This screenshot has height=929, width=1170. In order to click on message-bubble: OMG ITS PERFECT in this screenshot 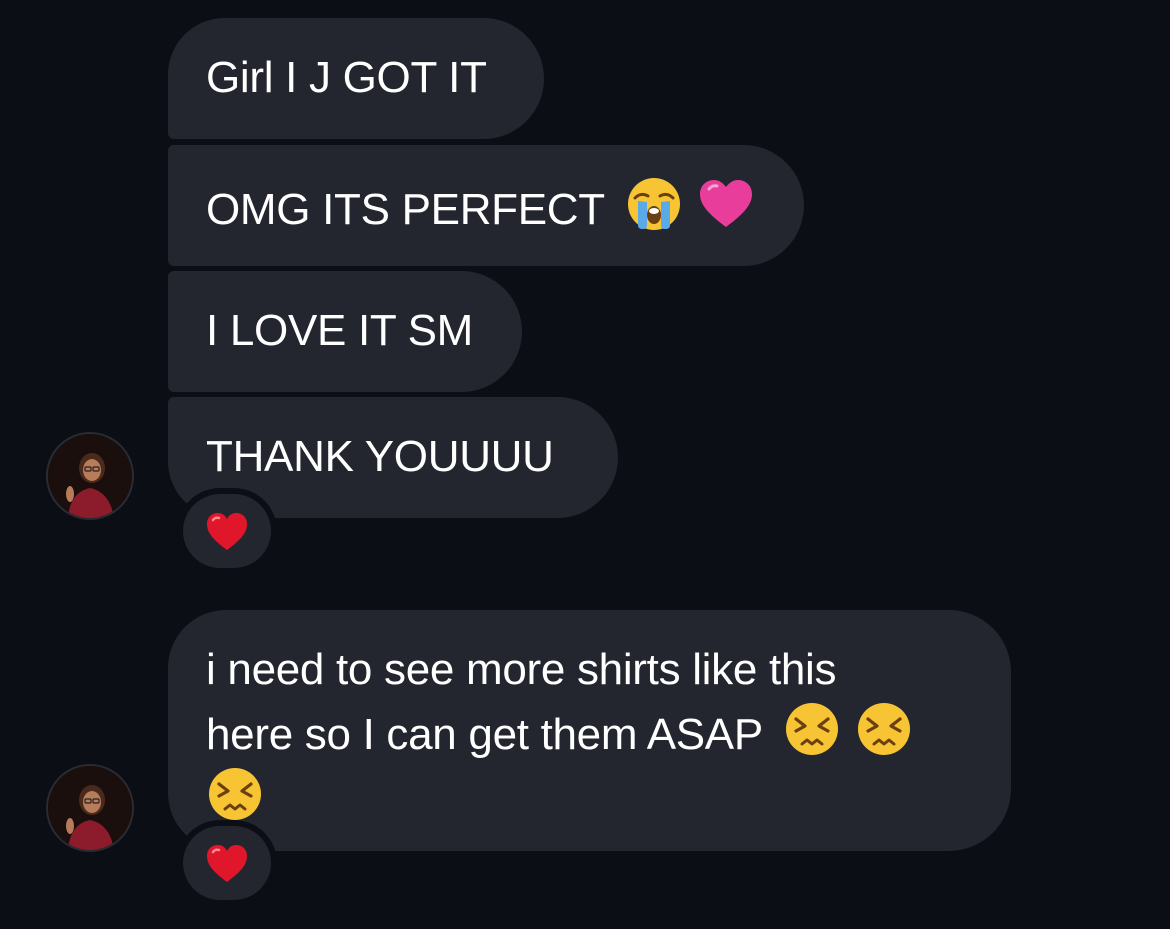, I will do `click(486, 205)`.